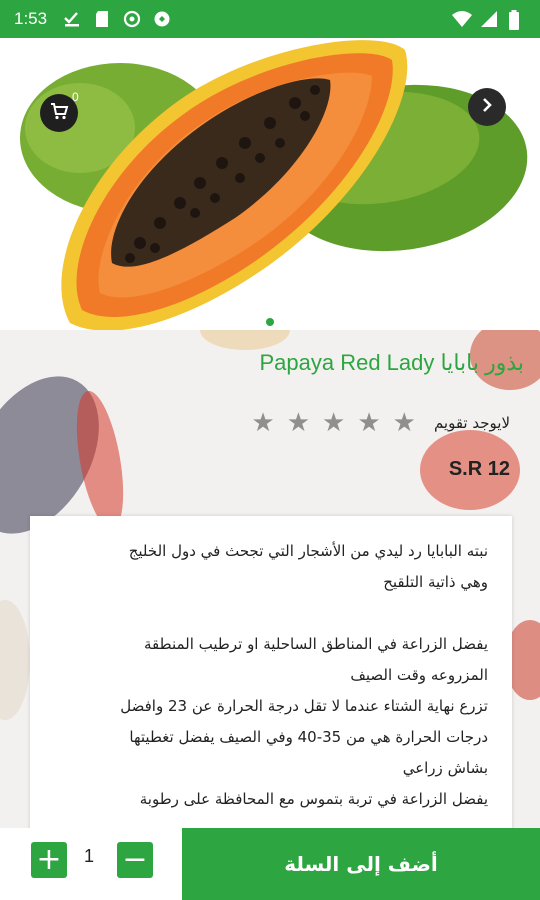  I want to click on product-title: بذور بابايا Papaya Red Lady, so click(391, 362).